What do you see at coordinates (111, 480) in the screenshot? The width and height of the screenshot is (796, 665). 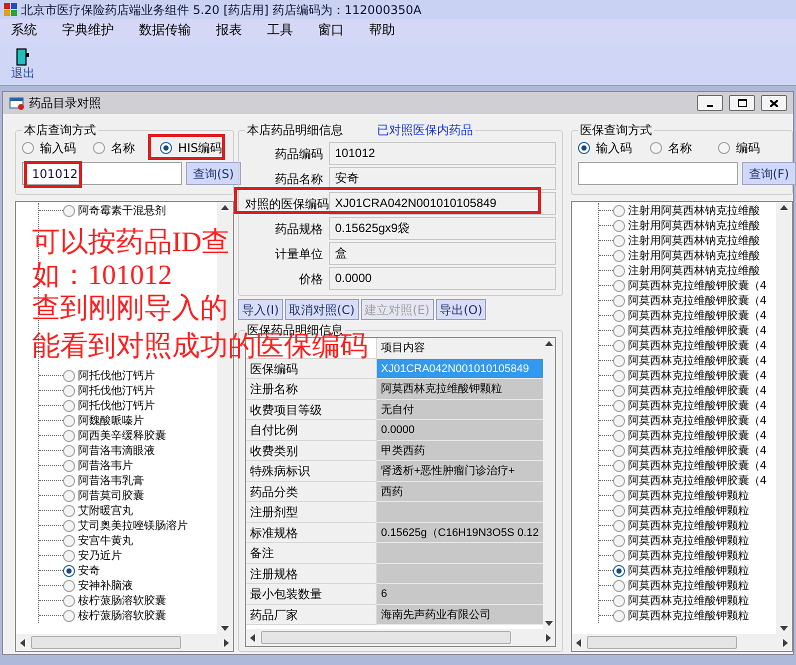 I see `tree-item: 阿昔洛韦乳膏` at bounding box center [111, 480].